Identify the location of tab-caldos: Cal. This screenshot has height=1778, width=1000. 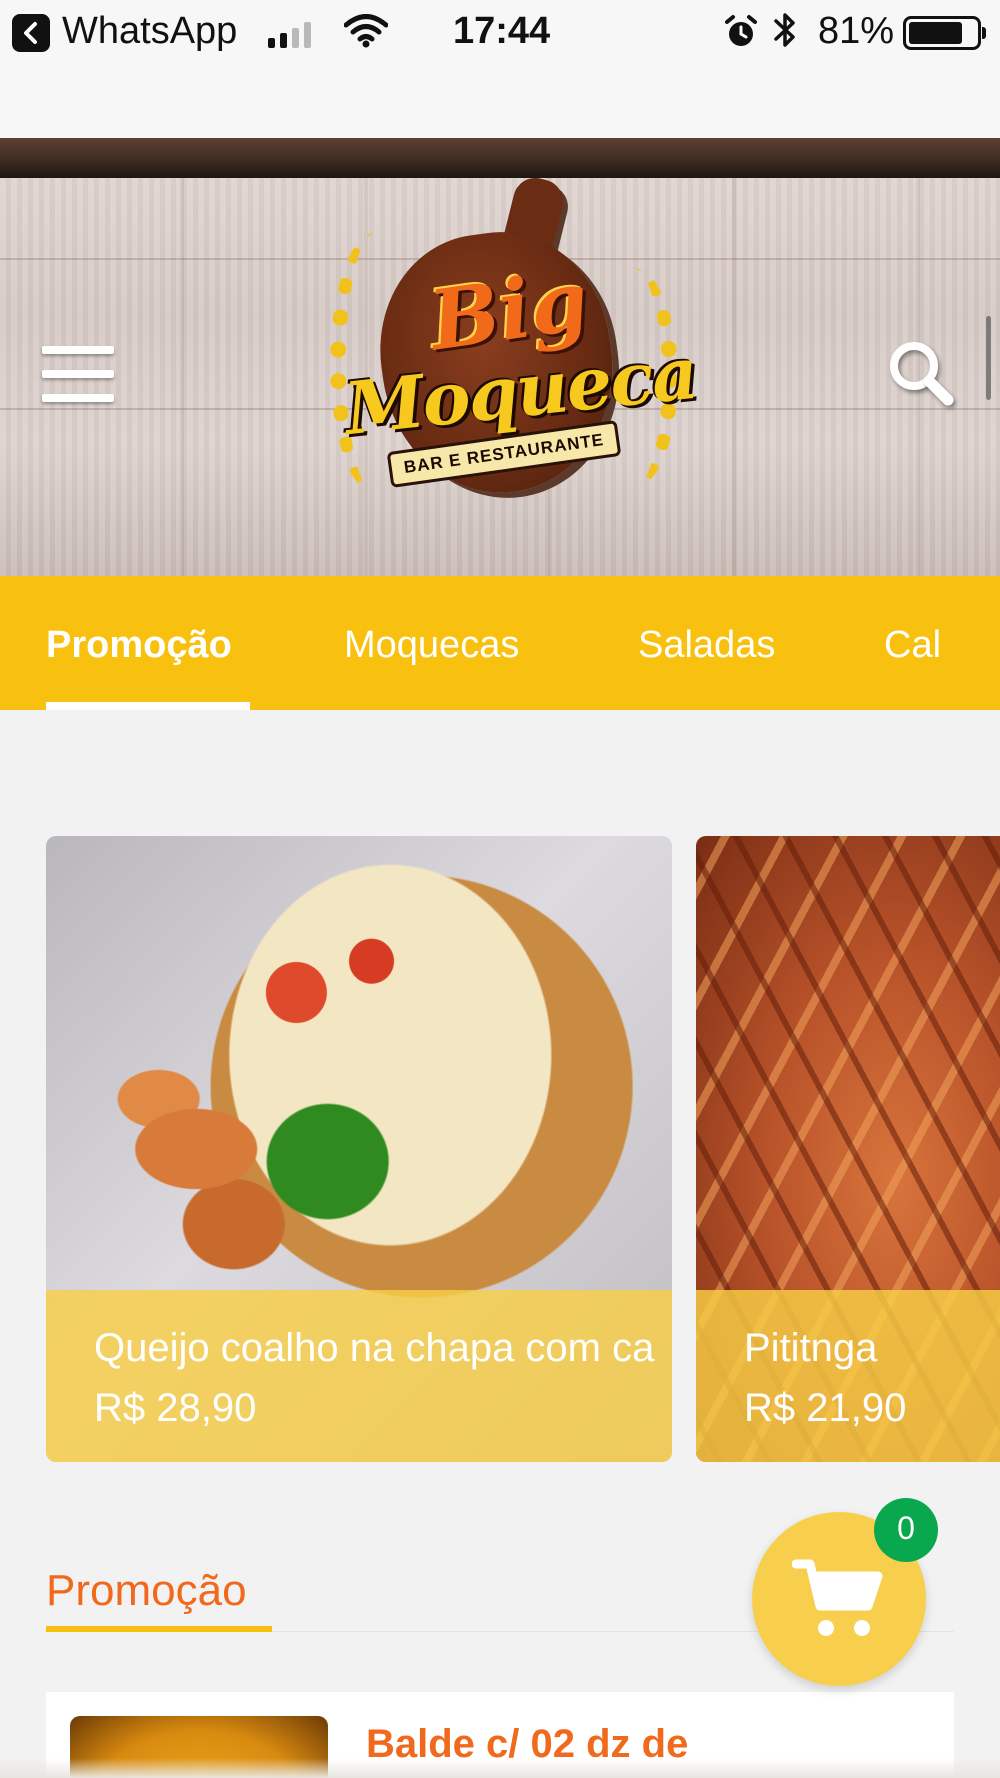
(912, 645).